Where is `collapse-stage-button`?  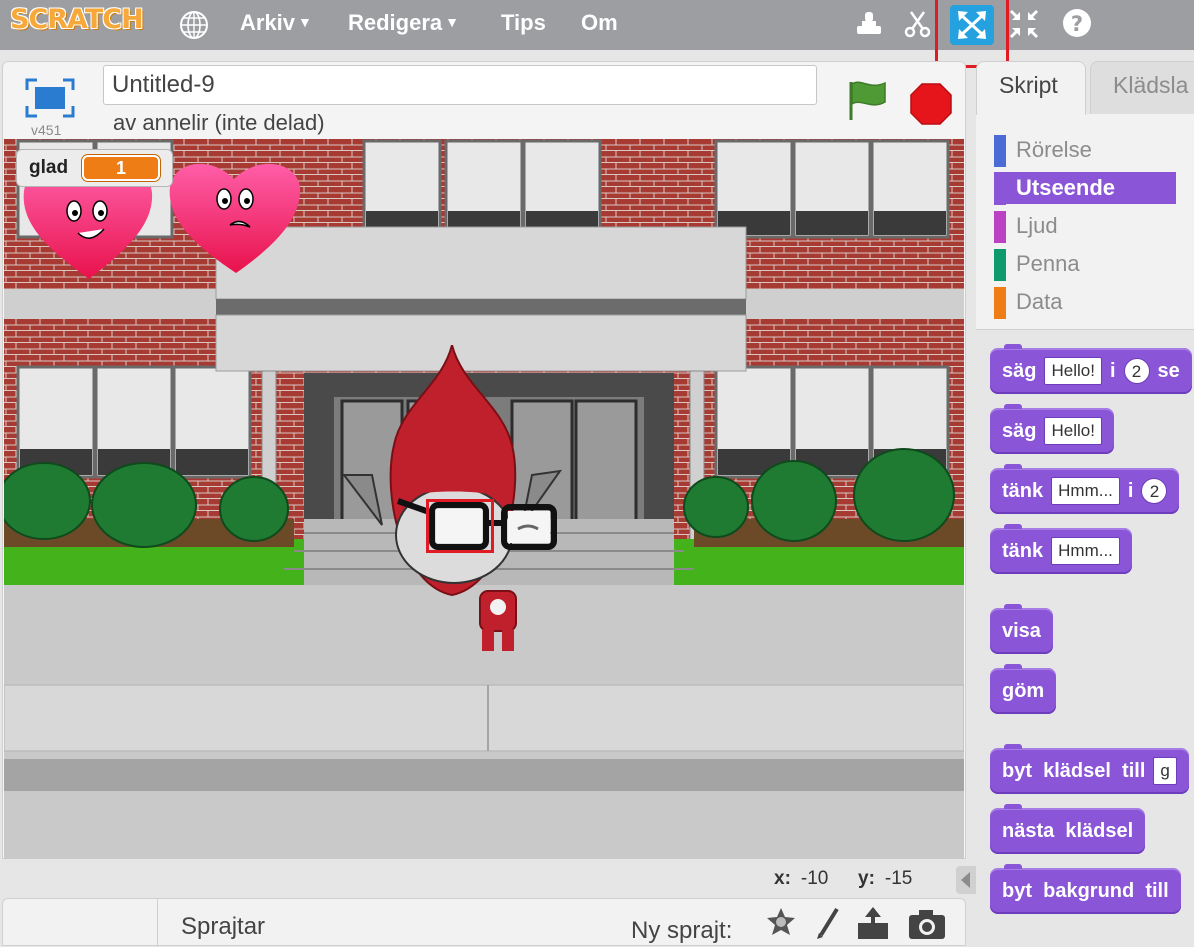 collapse-stage-button is located at coordinates (966, 880).